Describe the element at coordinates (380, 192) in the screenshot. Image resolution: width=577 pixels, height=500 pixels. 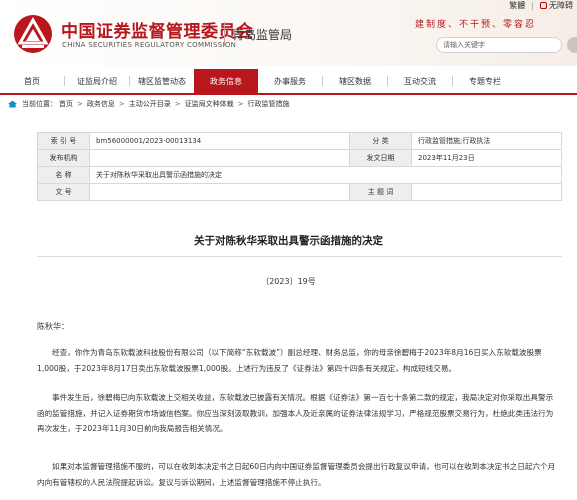
I see `topic-label: 主 题 词` at that location.